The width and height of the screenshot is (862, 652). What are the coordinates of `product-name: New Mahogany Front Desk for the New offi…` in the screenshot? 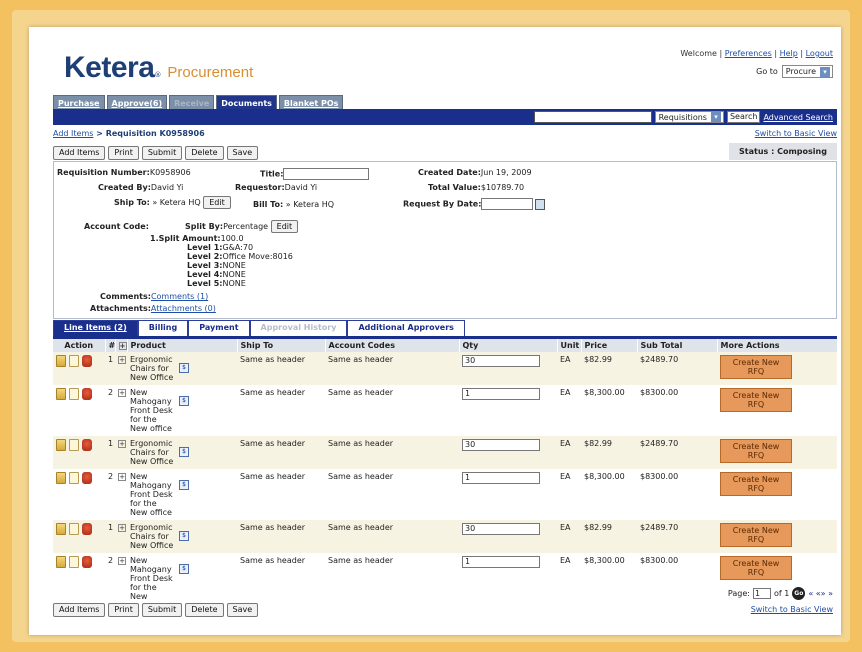 It's located at (151, 410).